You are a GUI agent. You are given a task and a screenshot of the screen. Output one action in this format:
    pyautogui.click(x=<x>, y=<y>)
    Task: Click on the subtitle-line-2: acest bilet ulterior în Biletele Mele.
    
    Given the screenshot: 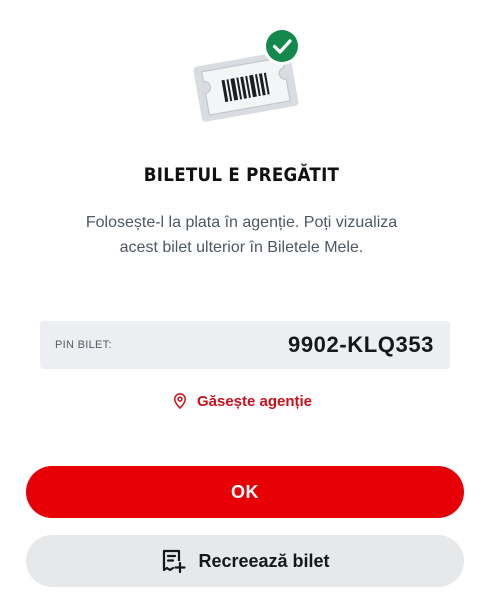 What is the action you would take?
    pyautogui.click(x=241, y=247)
    